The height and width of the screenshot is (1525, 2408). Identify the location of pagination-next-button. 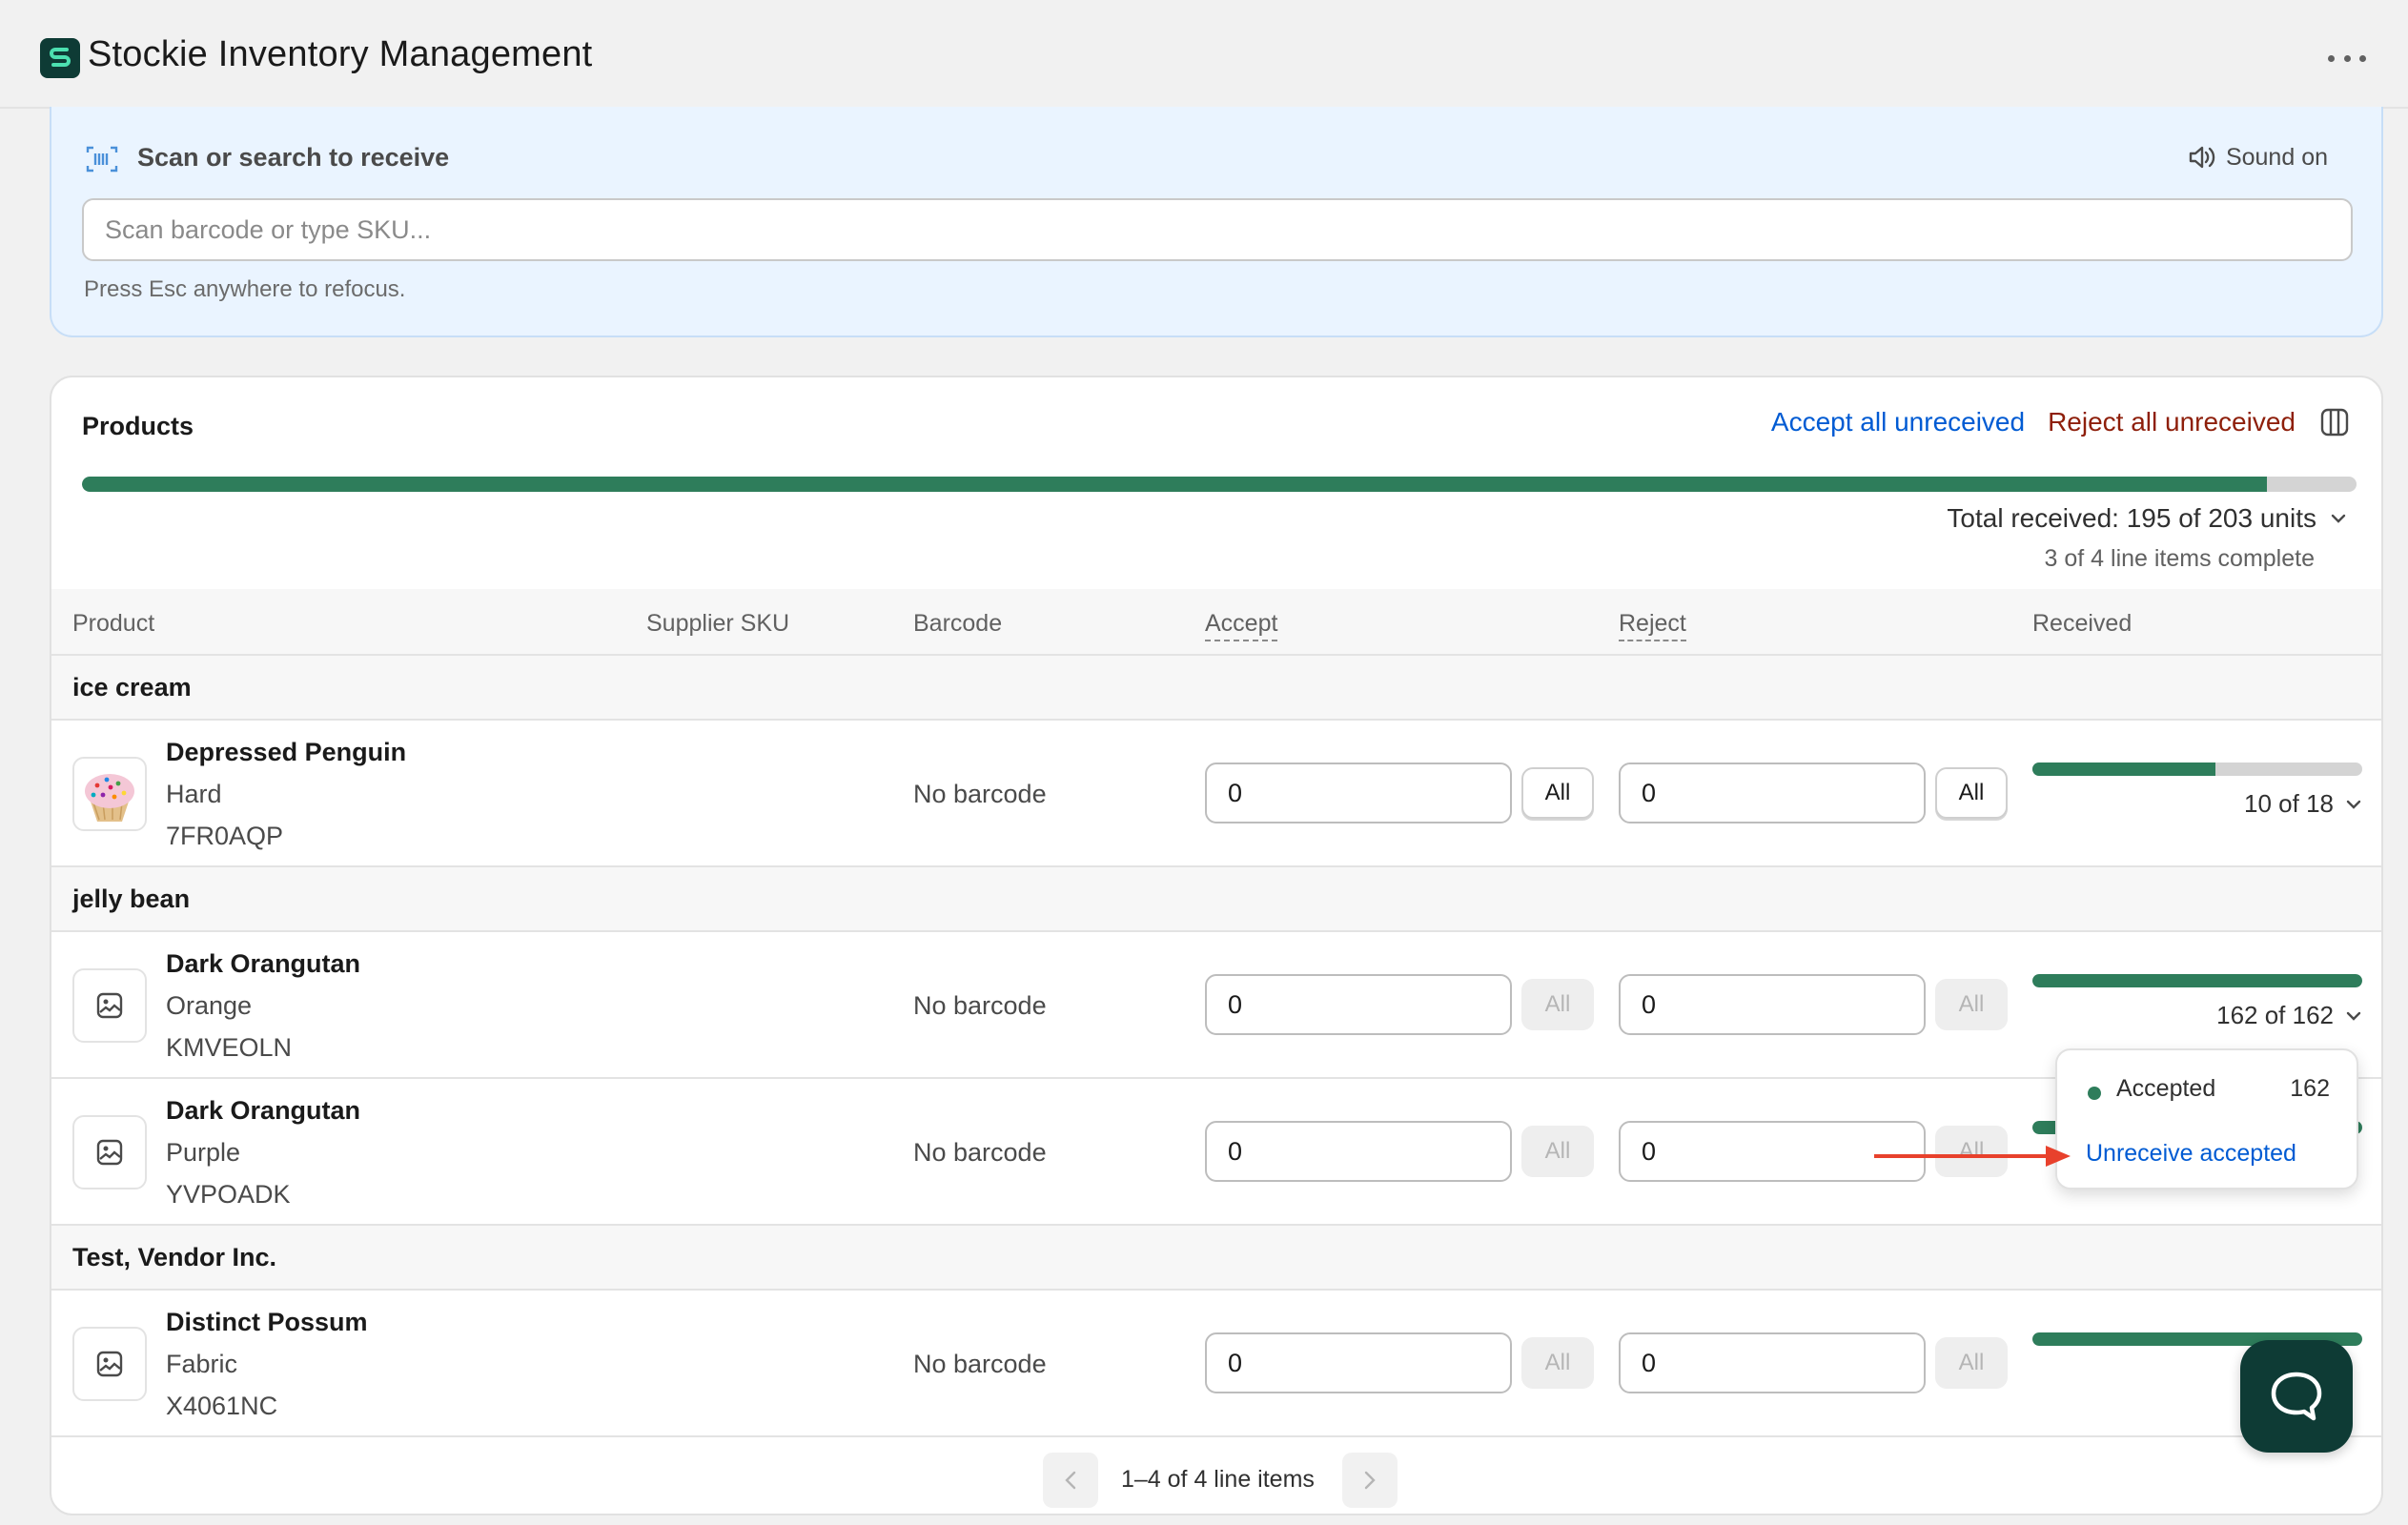
(1370, 1481).